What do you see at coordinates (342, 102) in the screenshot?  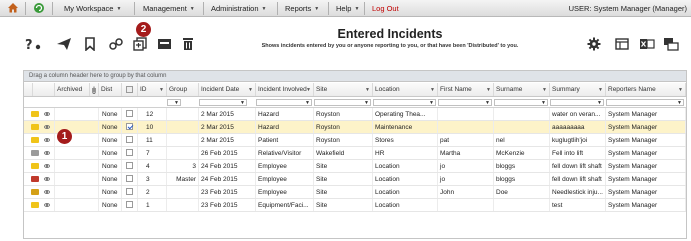 I see `filter-site: ▼` at bounding box center [342, 102].